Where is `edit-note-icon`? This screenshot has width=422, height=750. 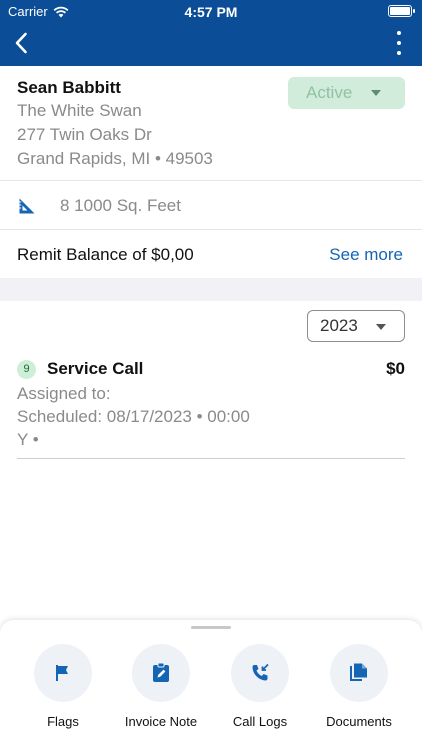
edit-note-icon is located at coordinates (161, 672).